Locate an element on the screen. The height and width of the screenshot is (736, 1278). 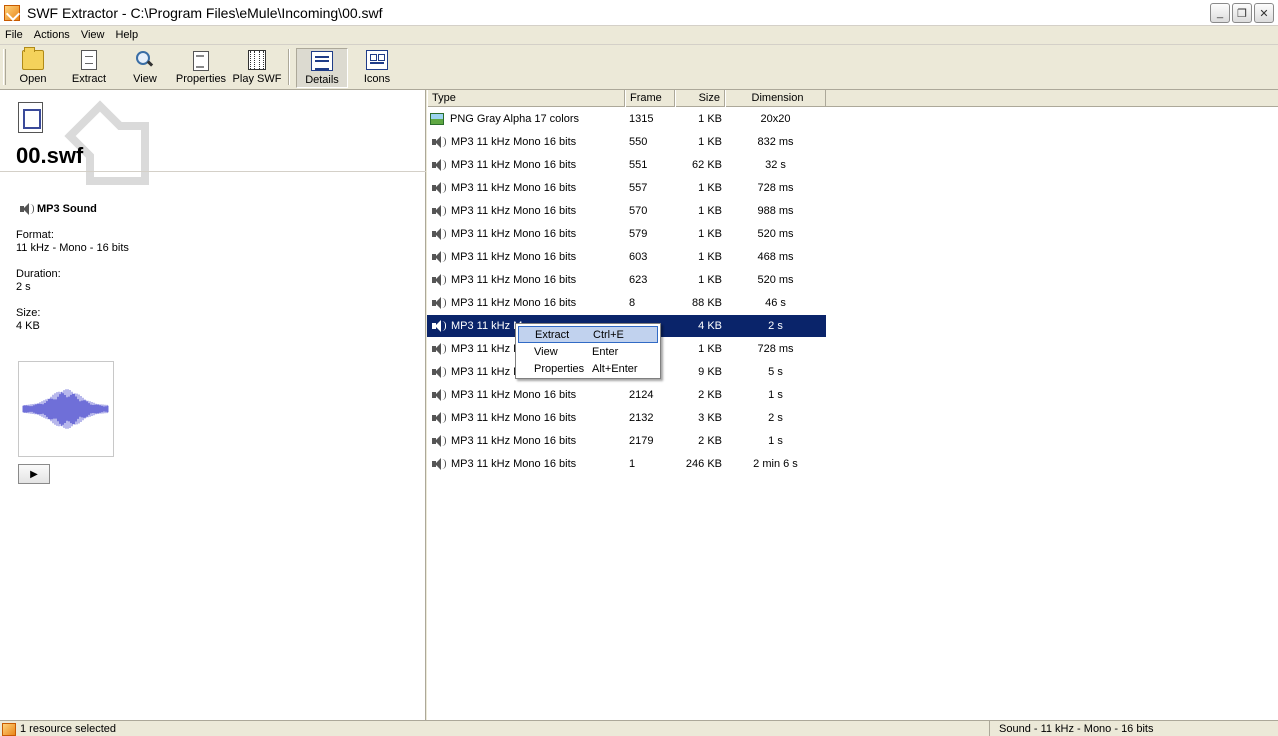
context-view: View Enter is located at coordinates (588, 351).